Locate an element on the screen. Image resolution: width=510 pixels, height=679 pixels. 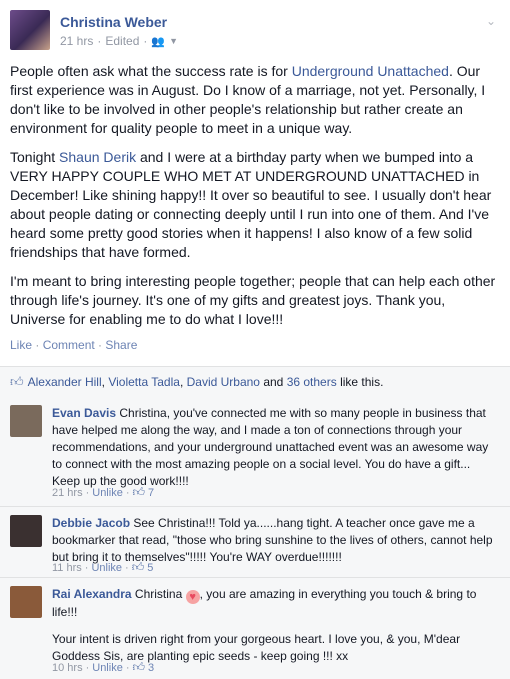
edited-label: Edited is located at coordinates (122, 41).